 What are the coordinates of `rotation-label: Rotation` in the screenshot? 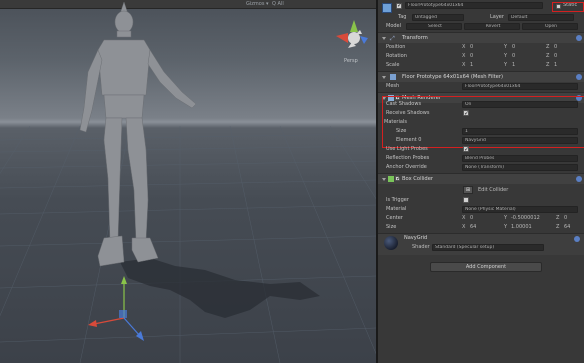 It's located at (396, 56).